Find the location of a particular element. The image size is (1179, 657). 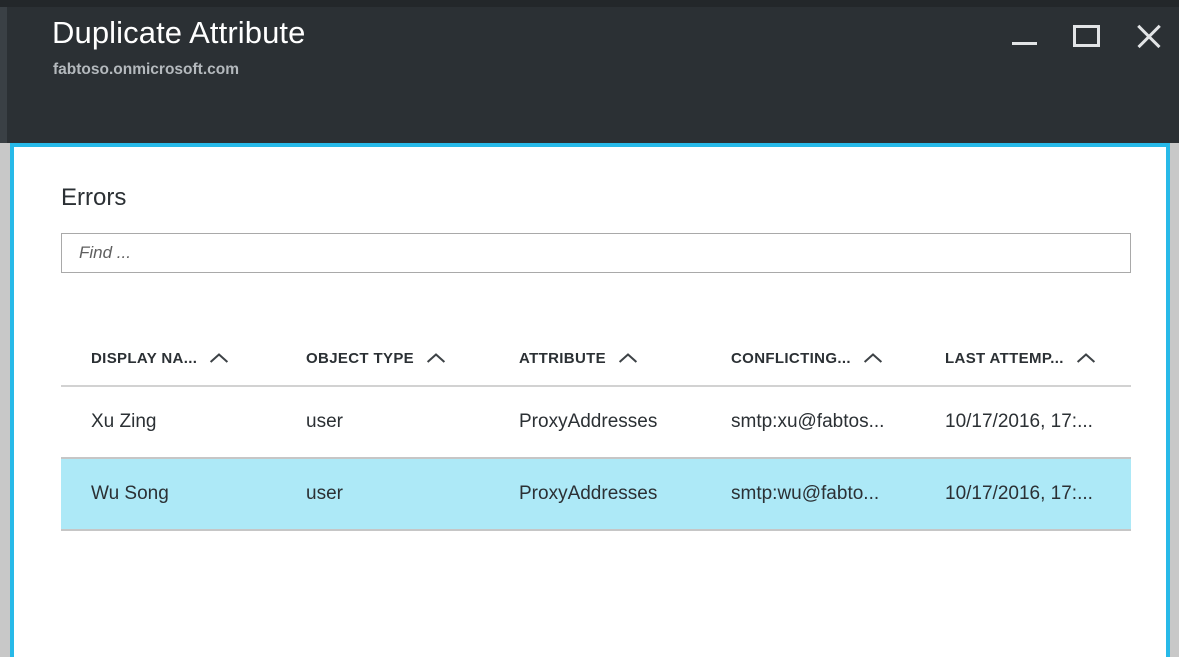

title-bar-top-strip is located at coordinates (589, 3).